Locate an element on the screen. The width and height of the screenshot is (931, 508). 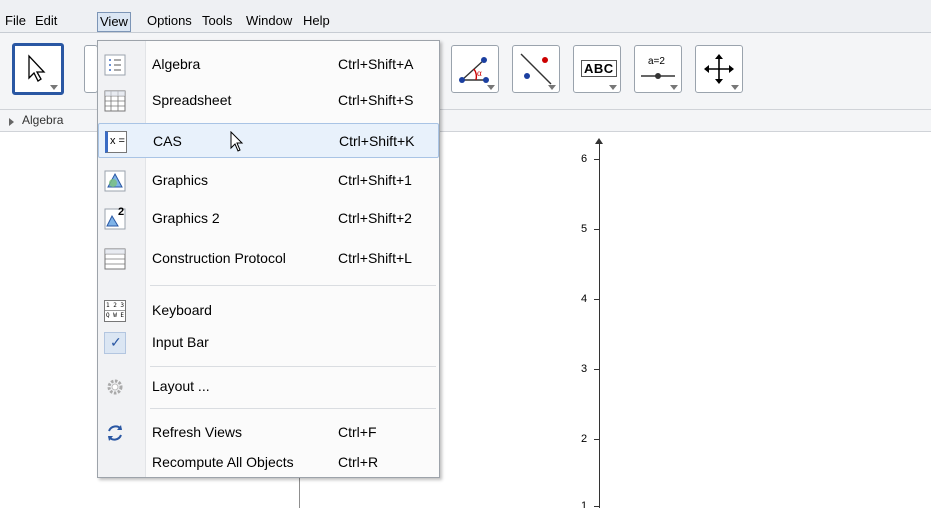
spreadsheet-icon is located at coordinates (115, 101).